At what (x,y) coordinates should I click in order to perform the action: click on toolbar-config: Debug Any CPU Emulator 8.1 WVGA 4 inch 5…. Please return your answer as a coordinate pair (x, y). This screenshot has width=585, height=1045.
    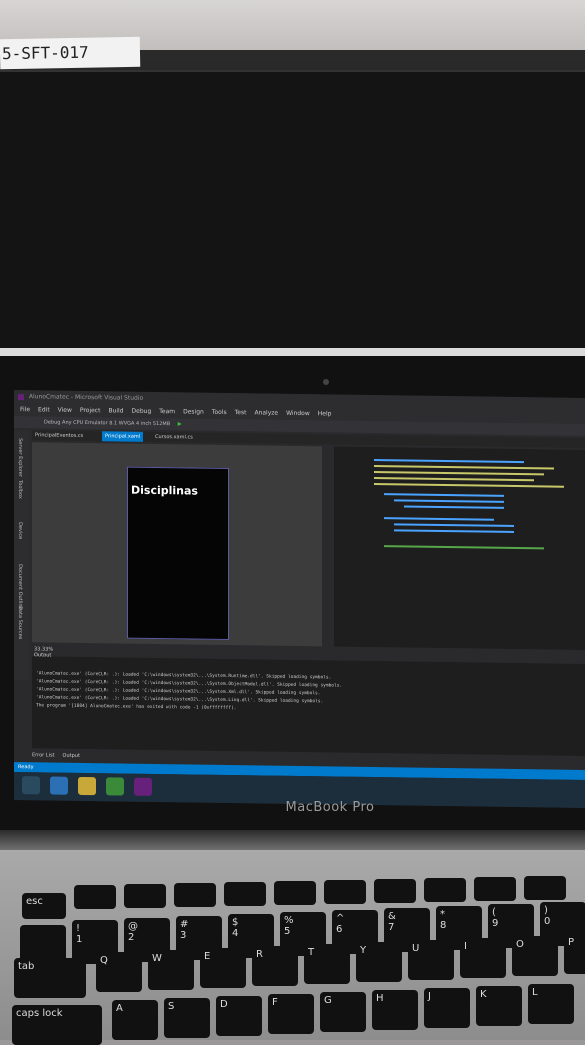
    Looking at the image, I should click on (107, 423).